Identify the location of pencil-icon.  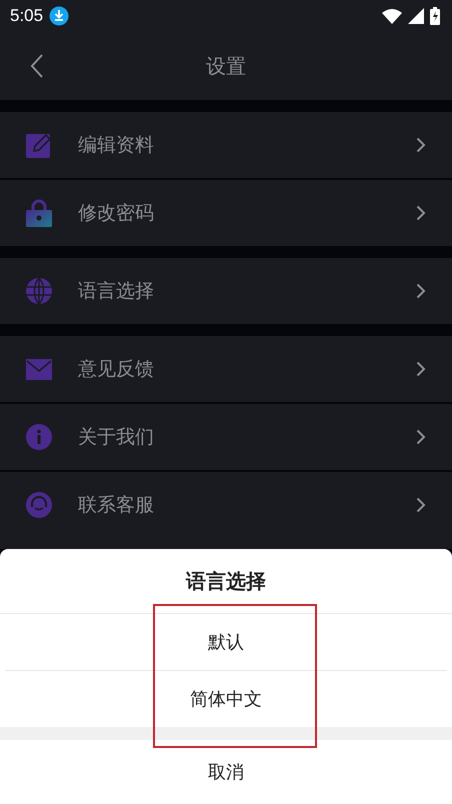
(39, 145).